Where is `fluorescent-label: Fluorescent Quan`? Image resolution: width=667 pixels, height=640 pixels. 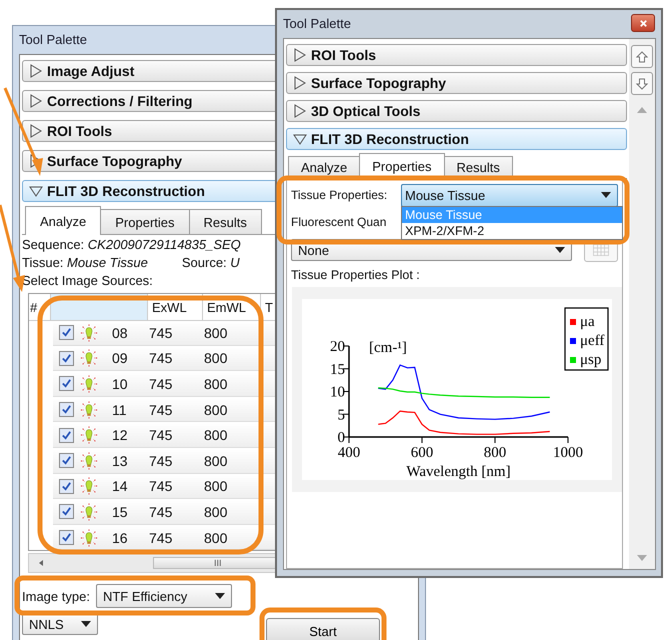 fluorescent-label: Fluorescent Quan is located at coordinates (338, 222).